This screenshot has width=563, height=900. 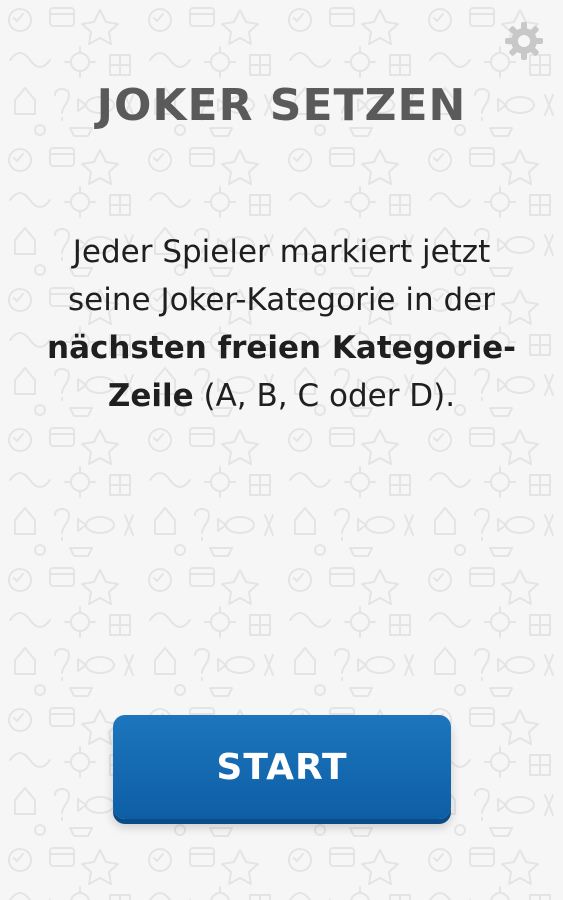 What do you see at coordinates (282, 767) in the screenshot?
I see `start-button: START` at bounding box center [282, 767].